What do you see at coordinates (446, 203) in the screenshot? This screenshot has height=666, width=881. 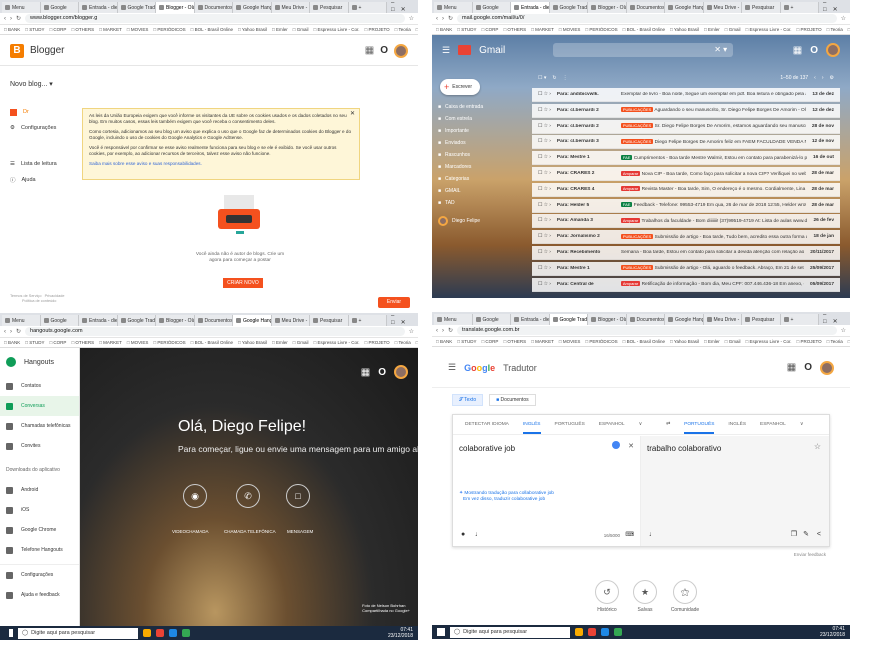 I see `folder-item: ■ TAD` at bounding box center [446, 203].